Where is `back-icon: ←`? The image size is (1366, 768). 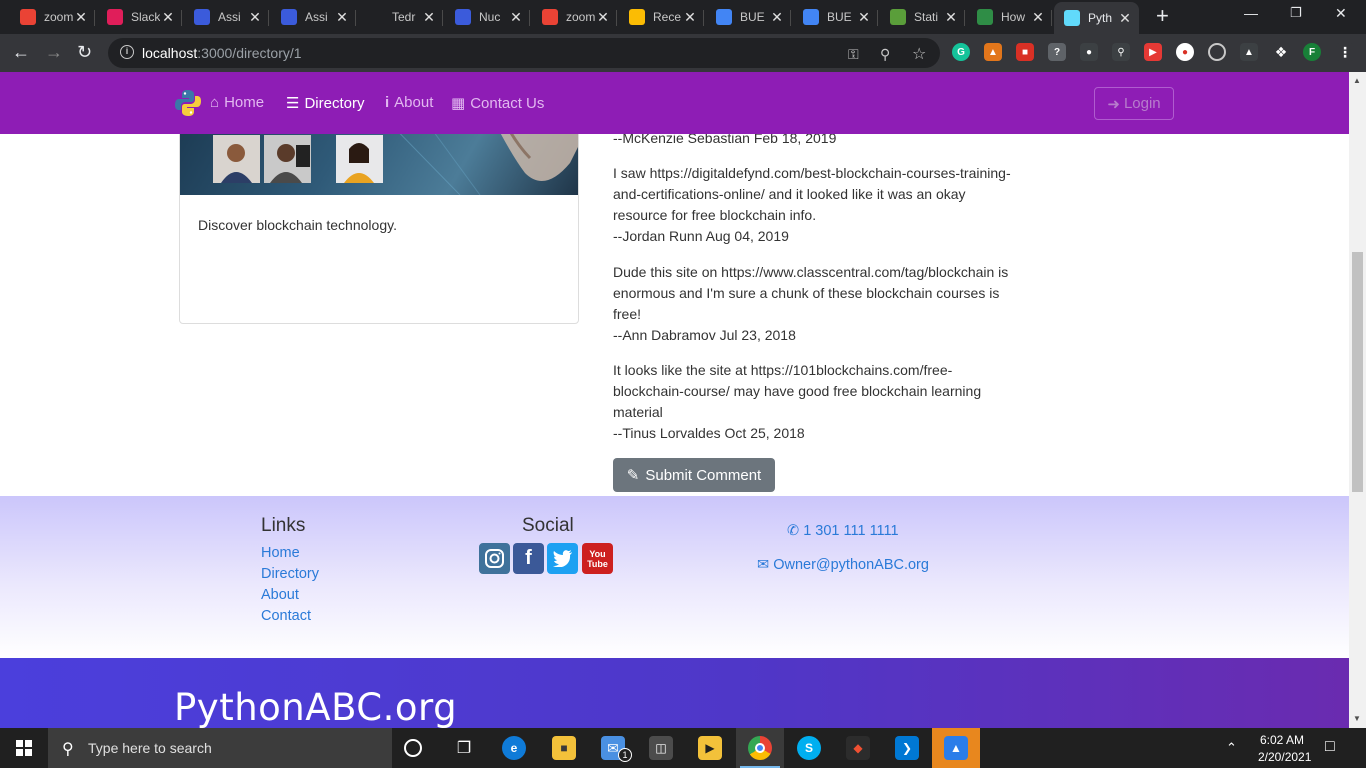
back-icon: ← is located at coordinates (21, 52).